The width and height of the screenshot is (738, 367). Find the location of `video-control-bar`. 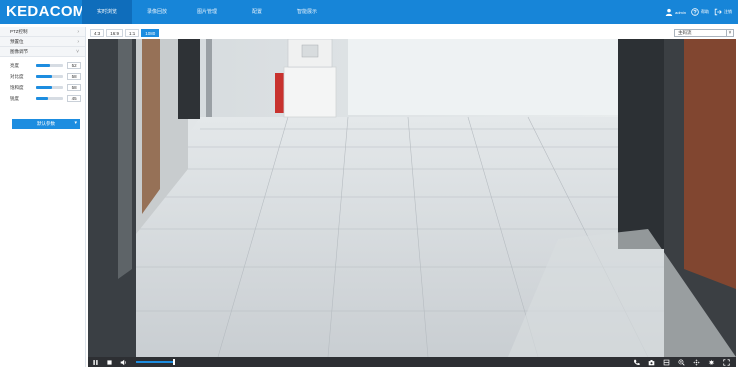

video-control-bar is located at coordinates (412, 362).